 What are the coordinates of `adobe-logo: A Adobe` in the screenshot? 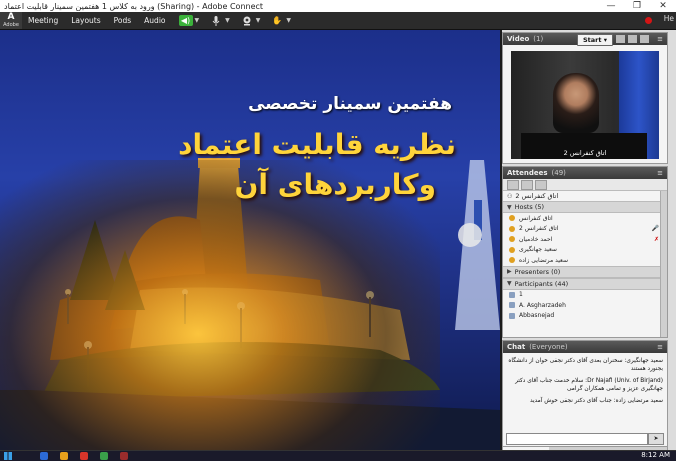 It's located at (11, 20).